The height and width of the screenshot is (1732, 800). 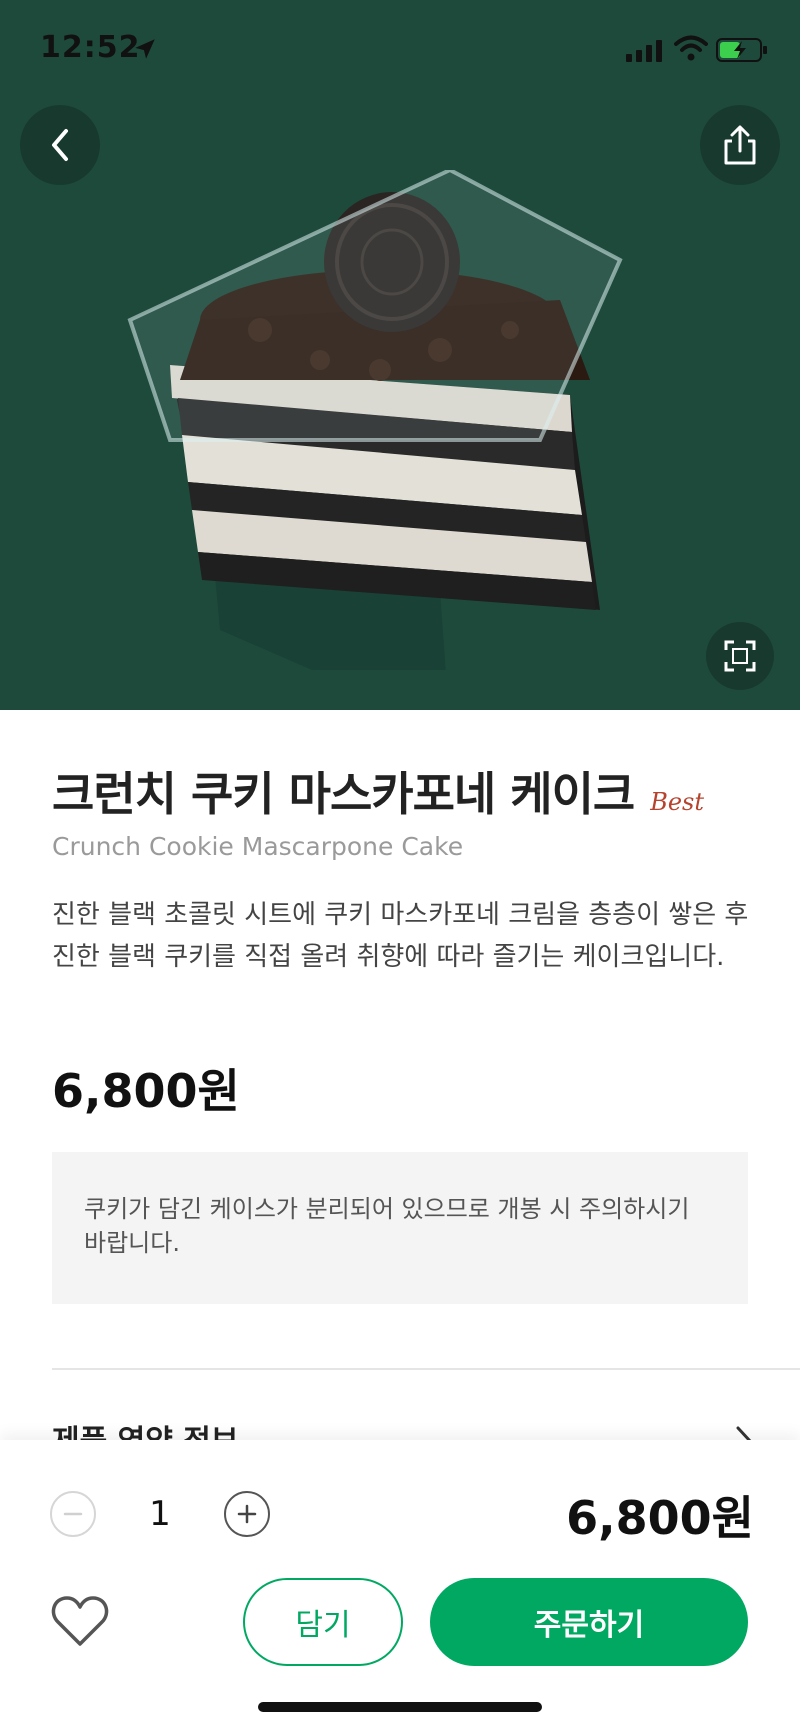 What do you see at coordinates (343, 794) in the screenshot?
I see `product-title: 크런치 쿠키 마스카포네 케이크` at bounding box center [343, 794].